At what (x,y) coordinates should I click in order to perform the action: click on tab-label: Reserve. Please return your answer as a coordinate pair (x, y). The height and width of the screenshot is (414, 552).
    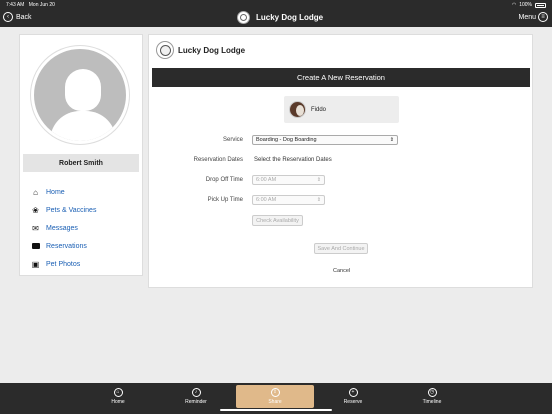
    Looking at the image, I should click on (353, 402).